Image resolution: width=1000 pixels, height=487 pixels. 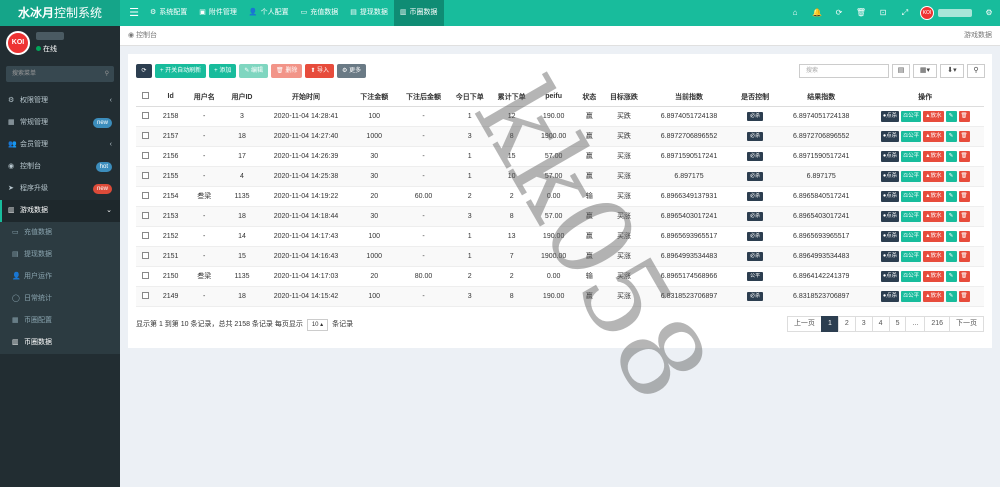 What do you see at coordinates (60, 299) in the screenshot?
I see `sidebar-subitem: ◯ 日常统计` at bounding box center [60, 299].